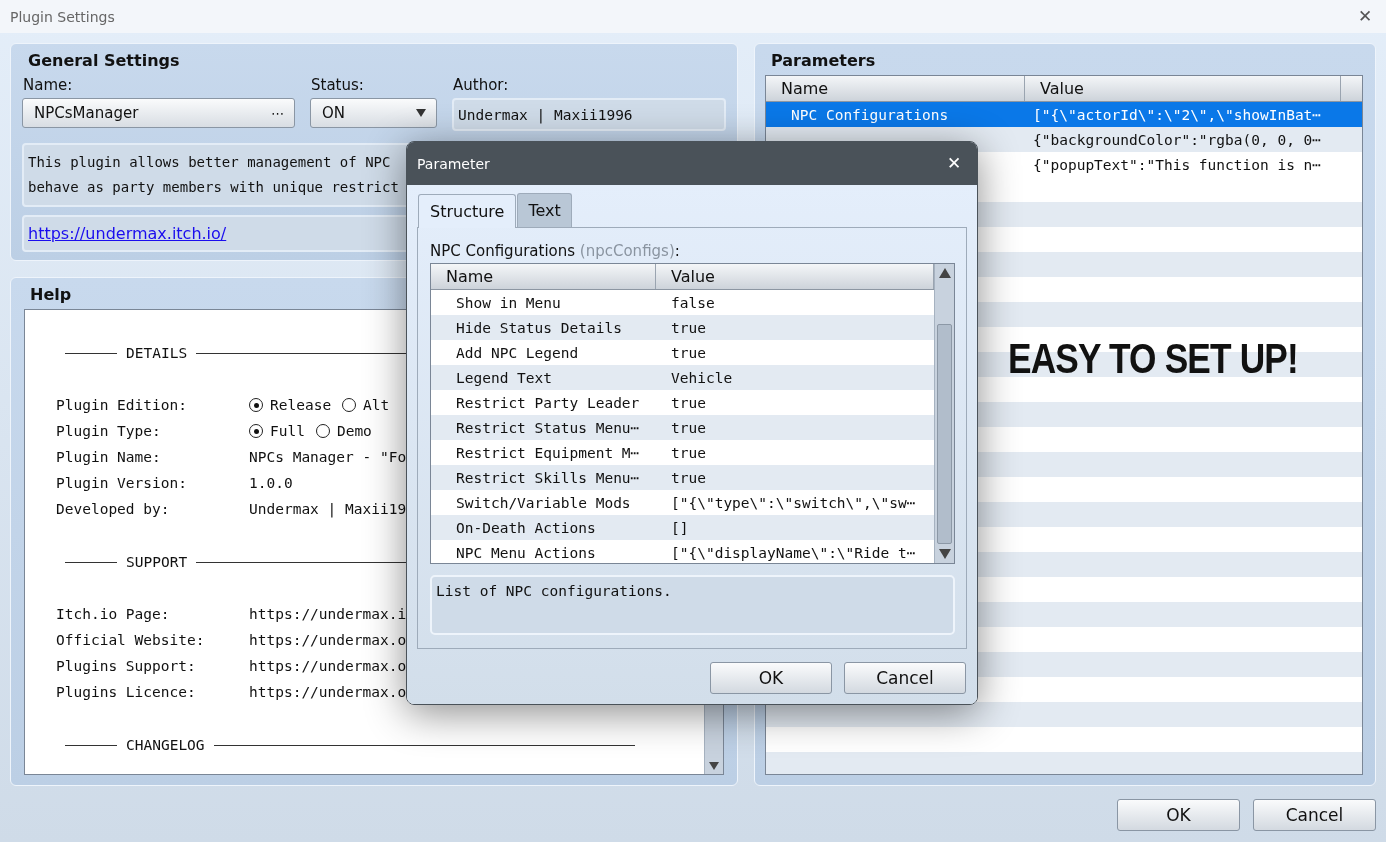 This screenshot has height=842, width=1386. I want to click on panel-title: Help, so click(50, 294).